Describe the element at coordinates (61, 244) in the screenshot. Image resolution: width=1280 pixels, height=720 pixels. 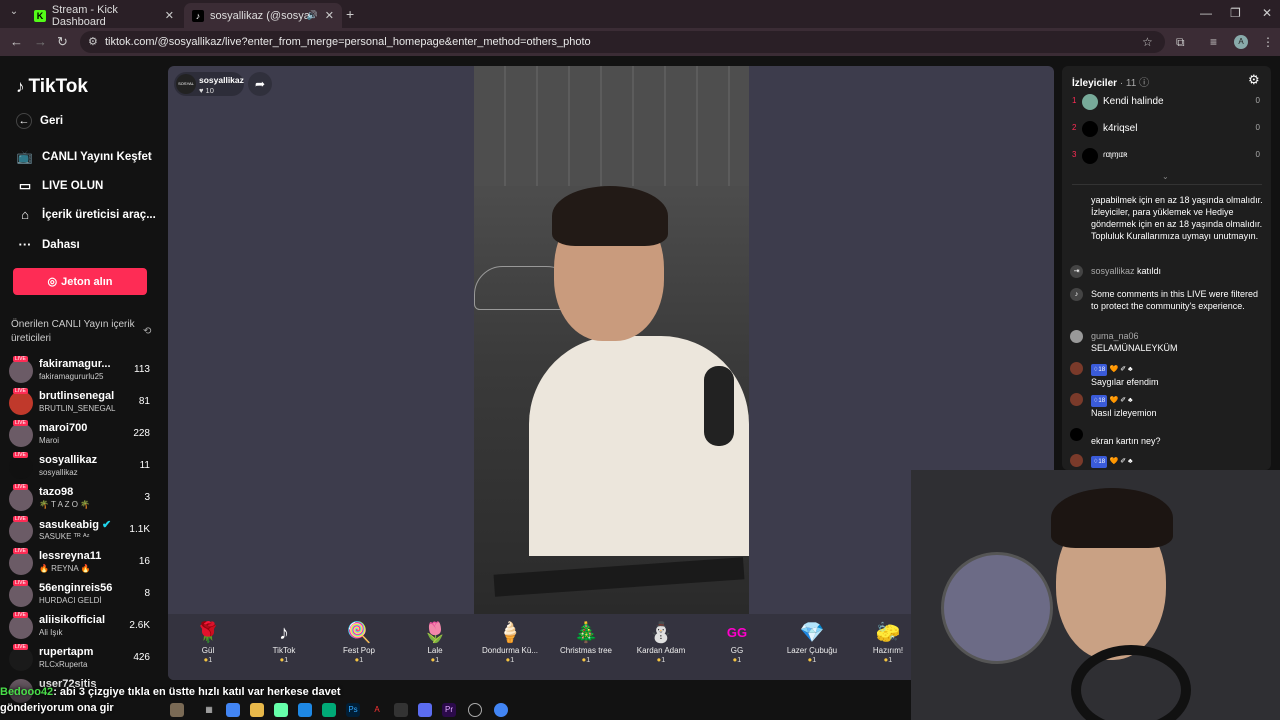
I see `nav-label: Dahası` at that location.